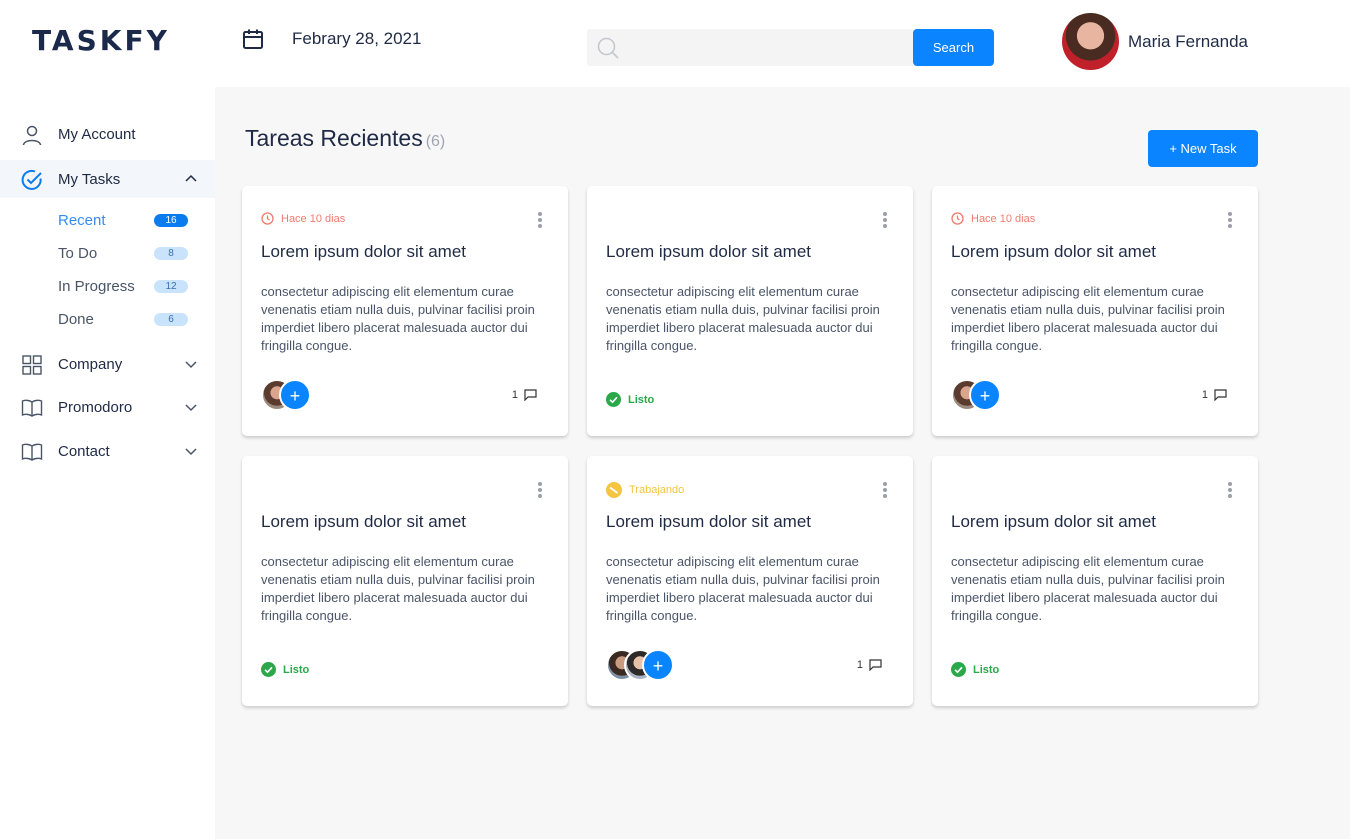  Describe the element at coordinates (97, 134) in the screenshot. I see `sidebar-item-label: My Account` at that location.